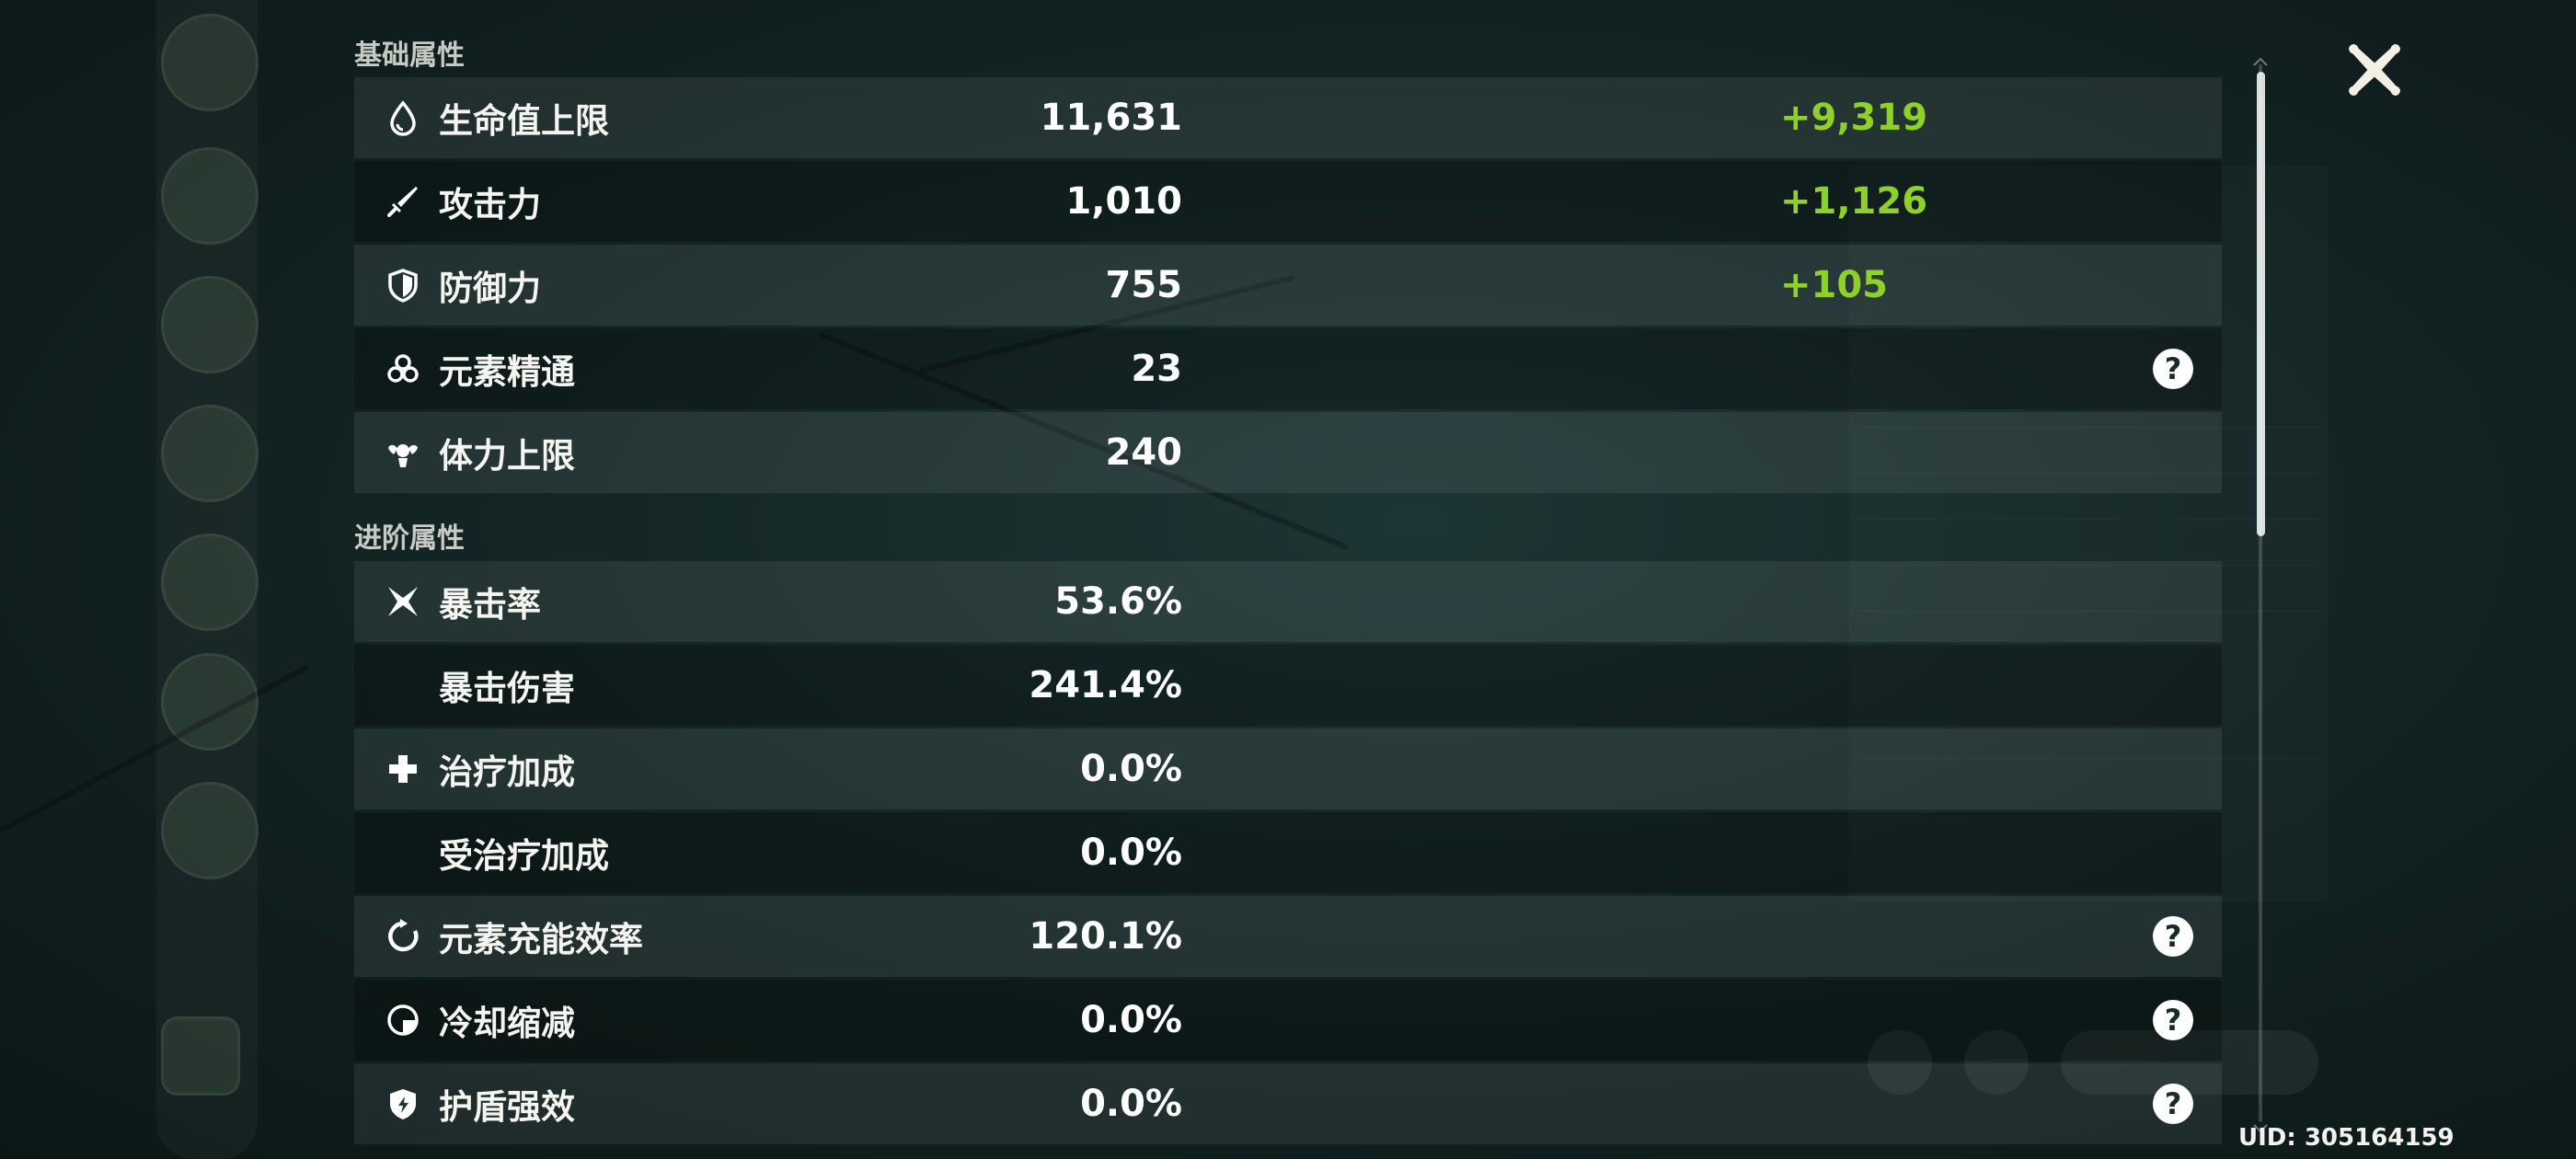 Image resolution: width=2576 pixels, height=1159 pixels. Describe the element at coordinates (403, 285) in the screenshot. I see `shield-icon` at that location.